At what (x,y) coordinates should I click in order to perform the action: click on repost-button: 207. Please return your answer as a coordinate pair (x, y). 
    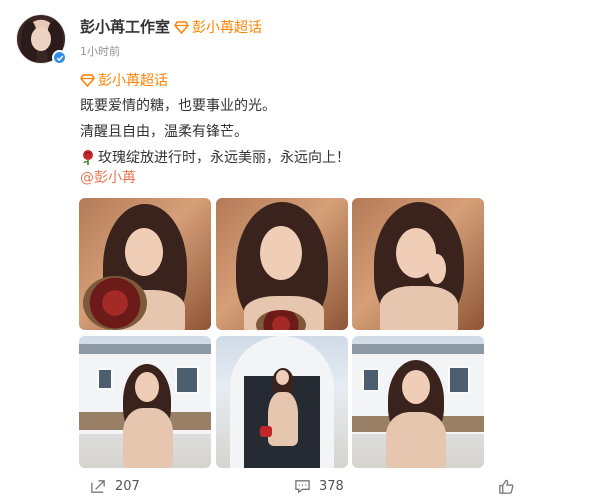
    Looking at the image, I should click on (115, 486).